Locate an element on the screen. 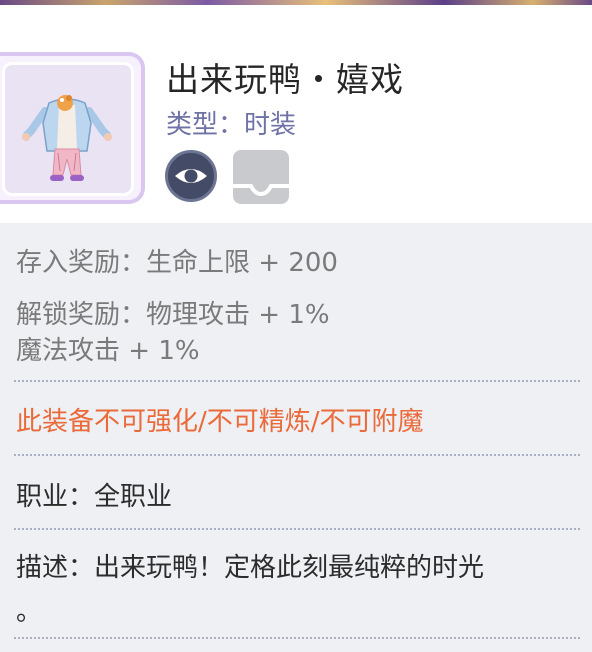 The height and width of the screenshot is (652, 592). preview-button is located at coordinates (191, 176).